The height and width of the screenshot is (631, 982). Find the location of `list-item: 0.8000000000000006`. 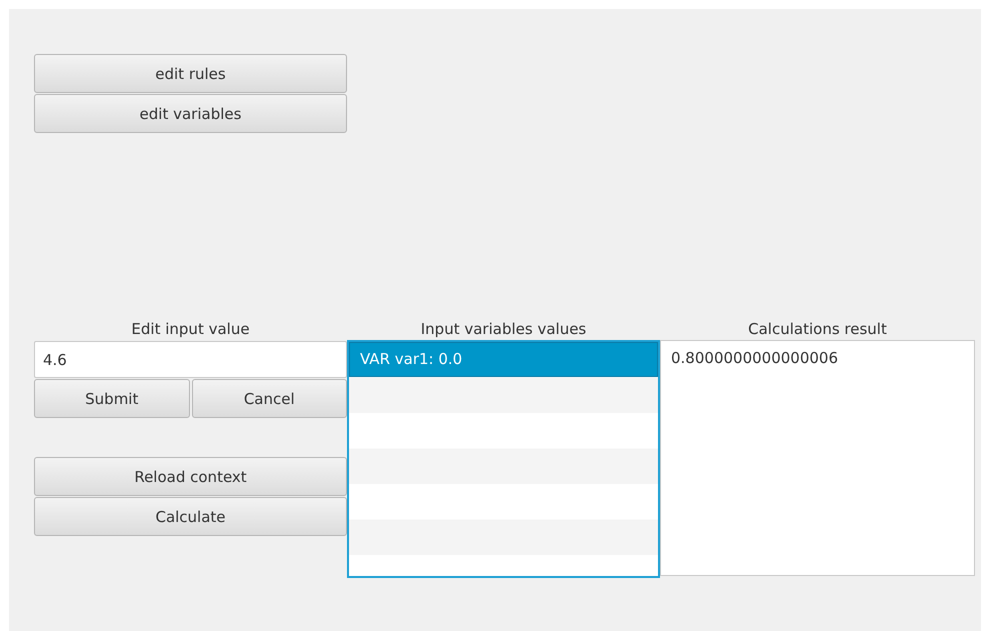

list-item: 0.8000000000000006 is located at coordinates (817, 358).